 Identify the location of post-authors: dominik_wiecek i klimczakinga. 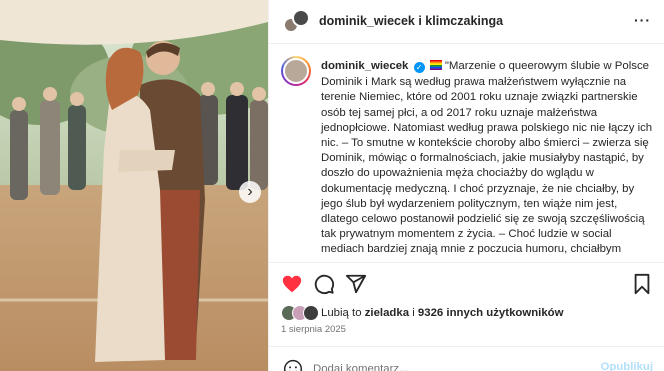
(411, 21).